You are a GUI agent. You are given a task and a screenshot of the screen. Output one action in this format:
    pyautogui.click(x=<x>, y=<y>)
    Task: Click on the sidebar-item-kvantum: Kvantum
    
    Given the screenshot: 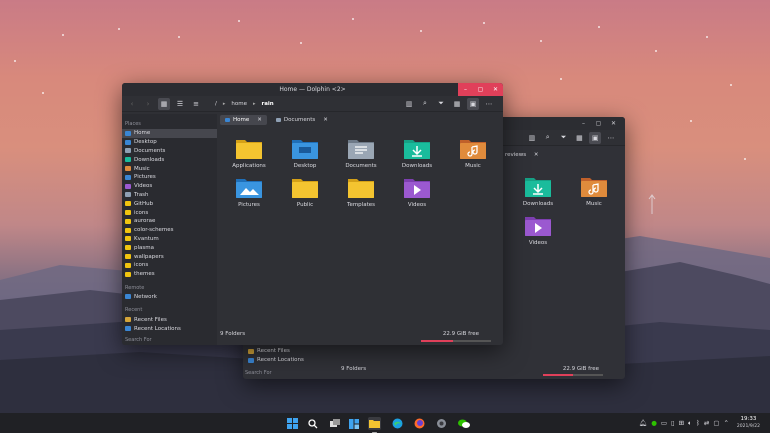 What is the action you would take?
    pyautogui.click(x=169, y=239)
    